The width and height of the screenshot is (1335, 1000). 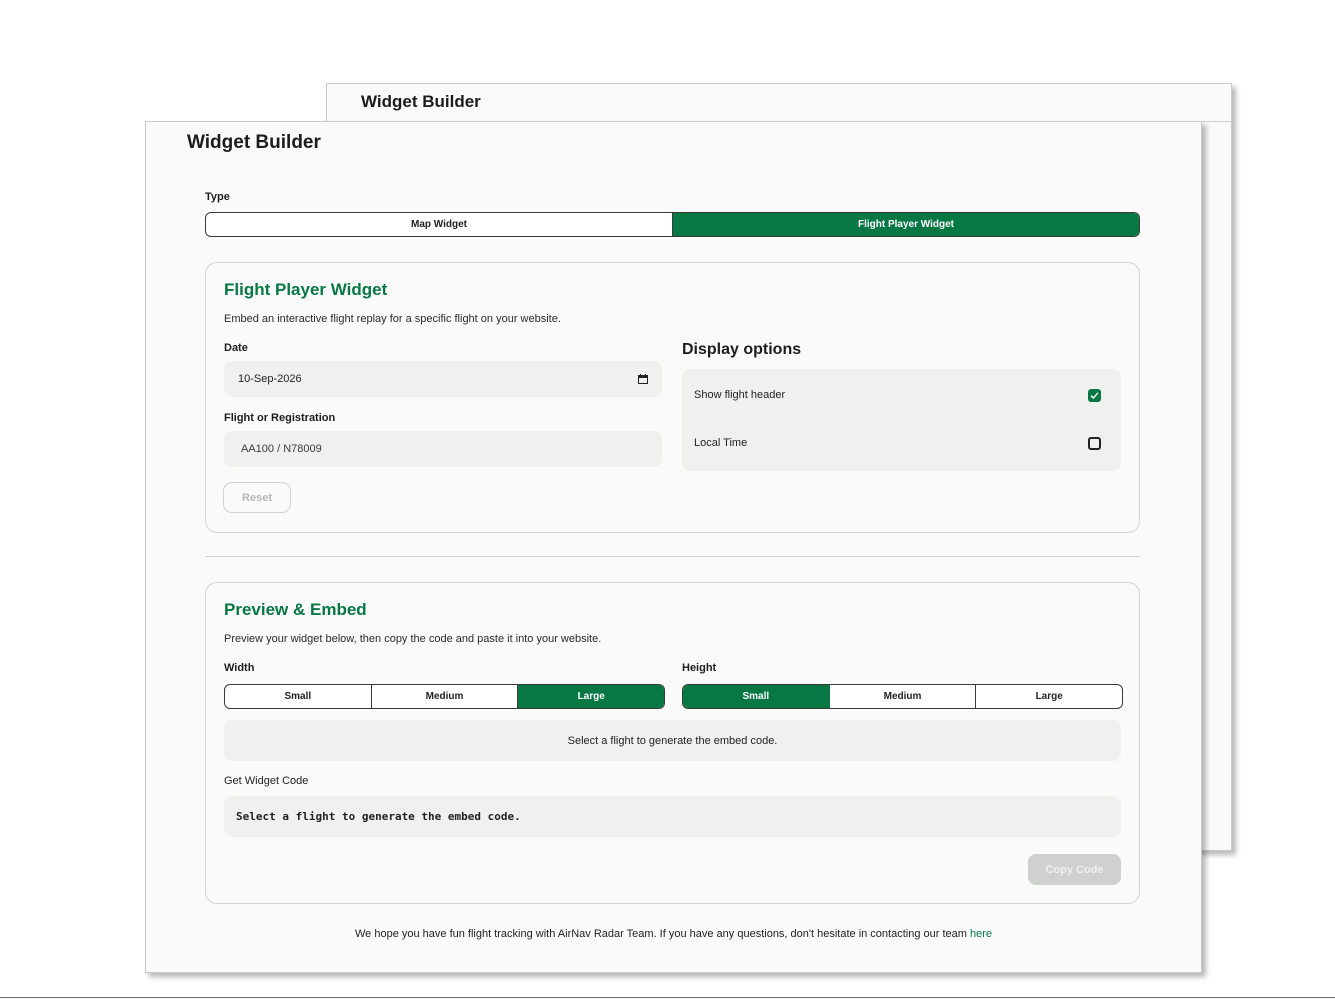 What do you see at coordinates (270, 379) in the screenshot?
I see `date-value: 10-Sep-2026` at bounding box center [270, 379].